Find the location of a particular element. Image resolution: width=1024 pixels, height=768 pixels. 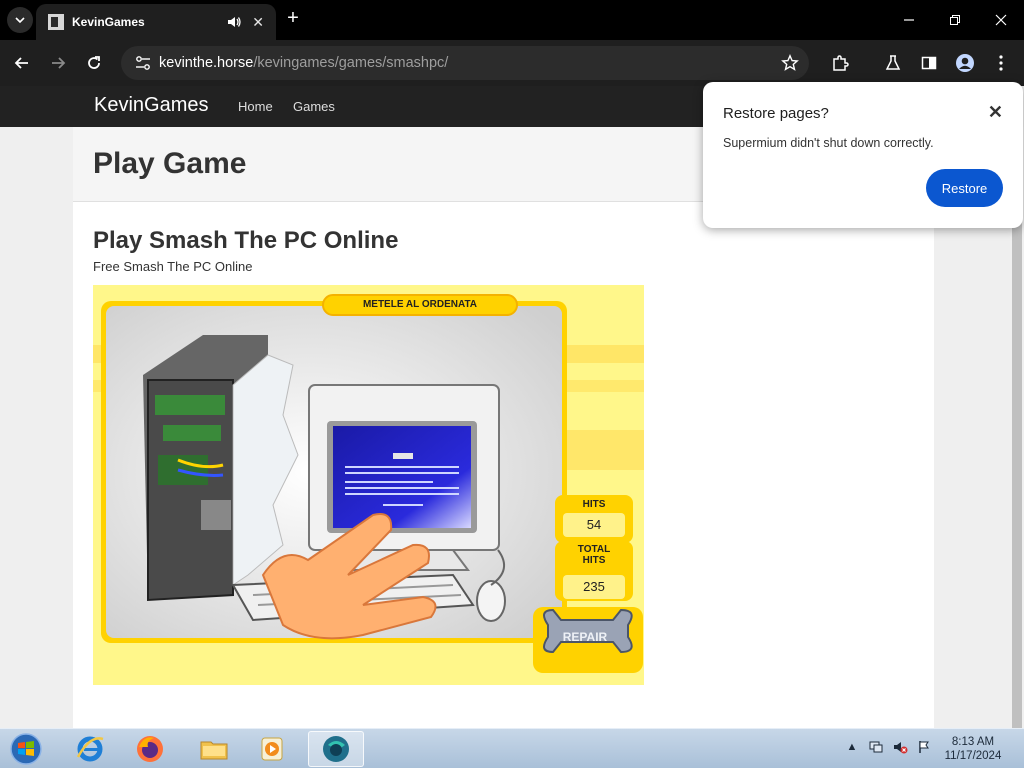

restore-button is located at coordinates (955, 20).